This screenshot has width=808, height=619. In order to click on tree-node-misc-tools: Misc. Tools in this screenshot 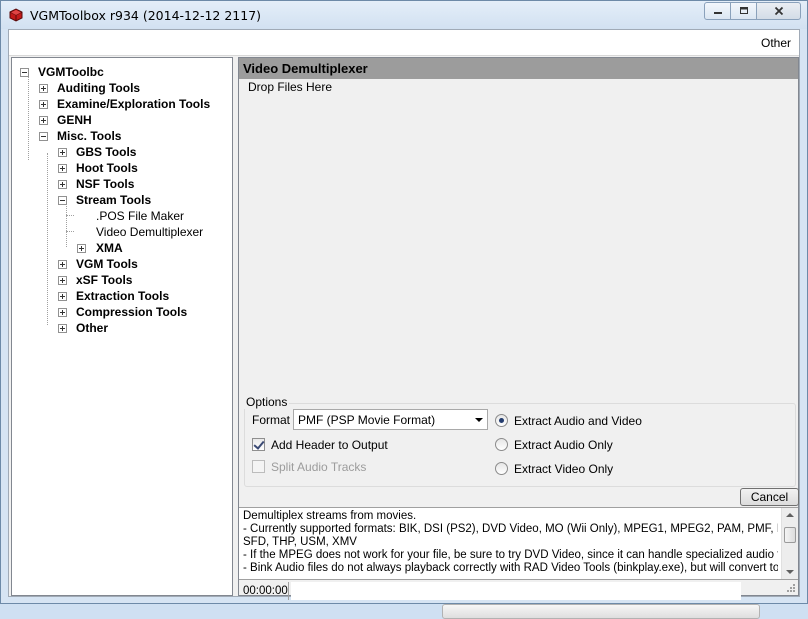, I will do `click(129, 136)`.